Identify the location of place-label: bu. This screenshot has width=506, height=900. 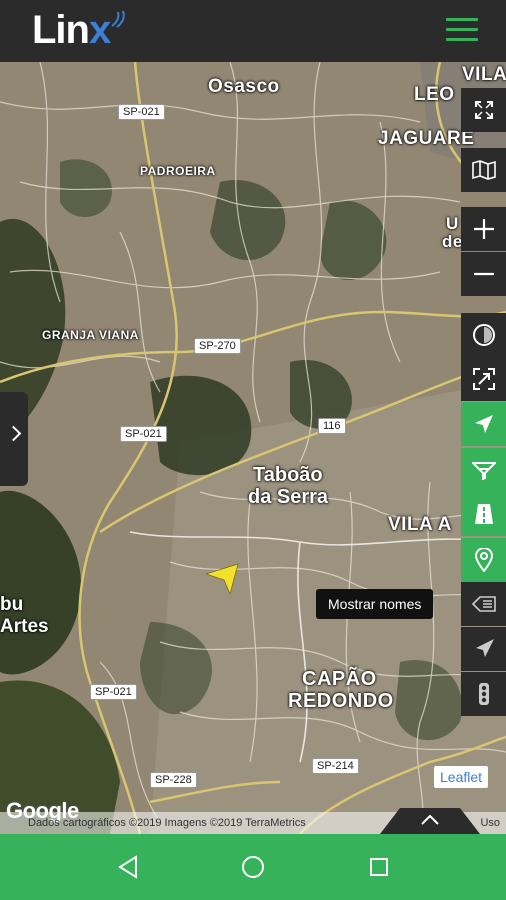
(12, 604).